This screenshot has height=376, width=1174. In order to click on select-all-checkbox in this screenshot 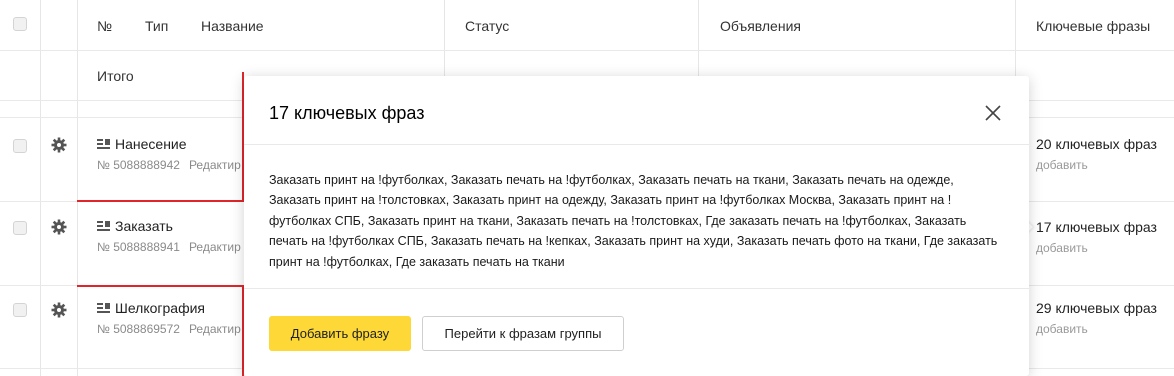, I will do `click(20, 24)`.